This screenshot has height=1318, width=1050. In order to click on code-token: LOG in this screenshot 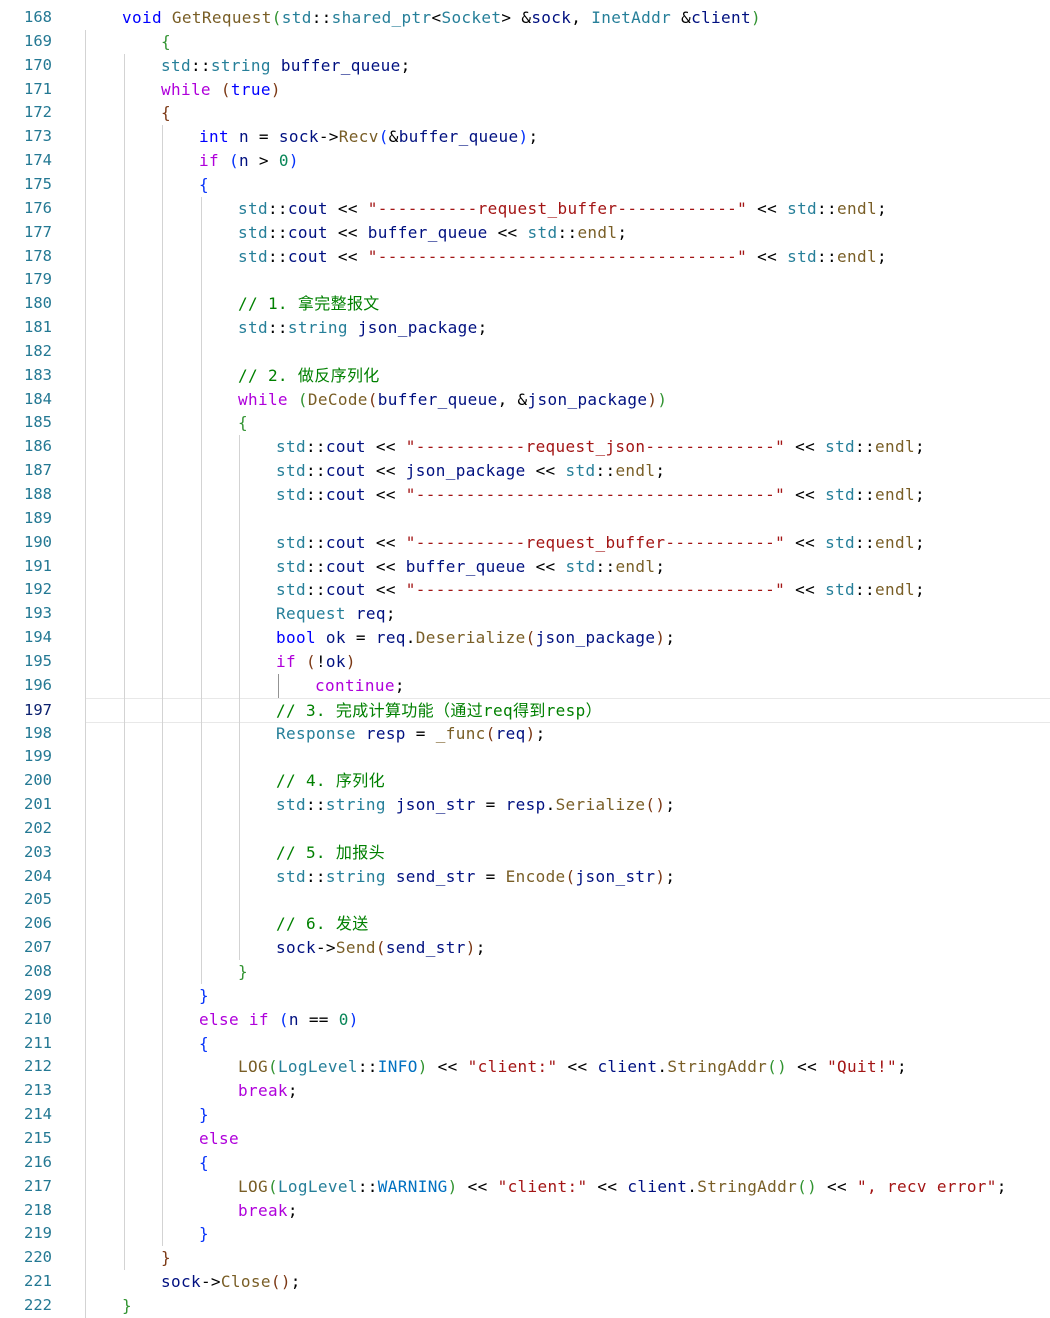, I will do `click(253, 1186)`.